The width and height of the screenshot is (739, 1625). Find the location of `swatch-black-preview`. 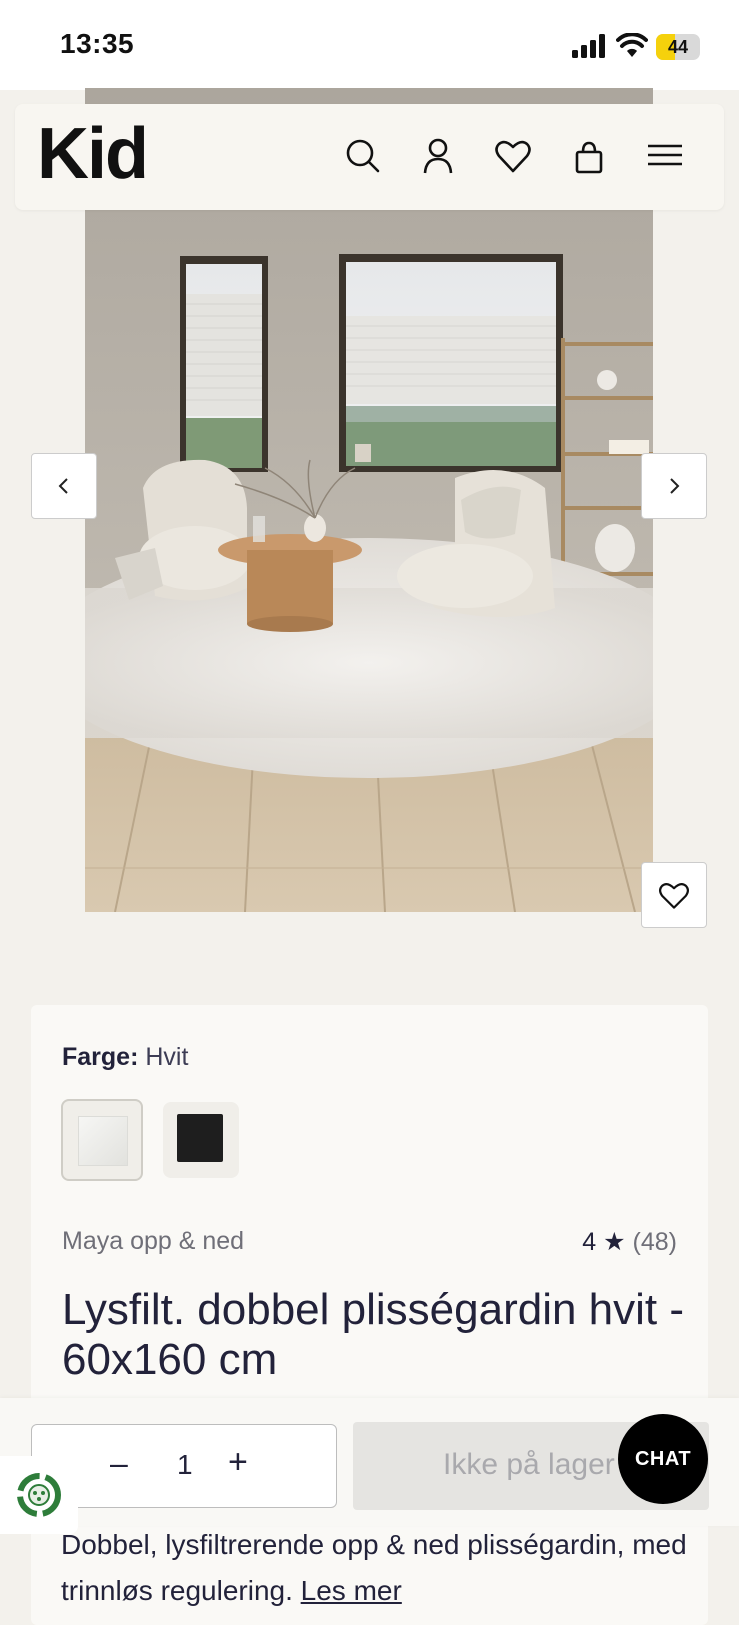

swatch-black-preview is located at coordinates (200, 1138).